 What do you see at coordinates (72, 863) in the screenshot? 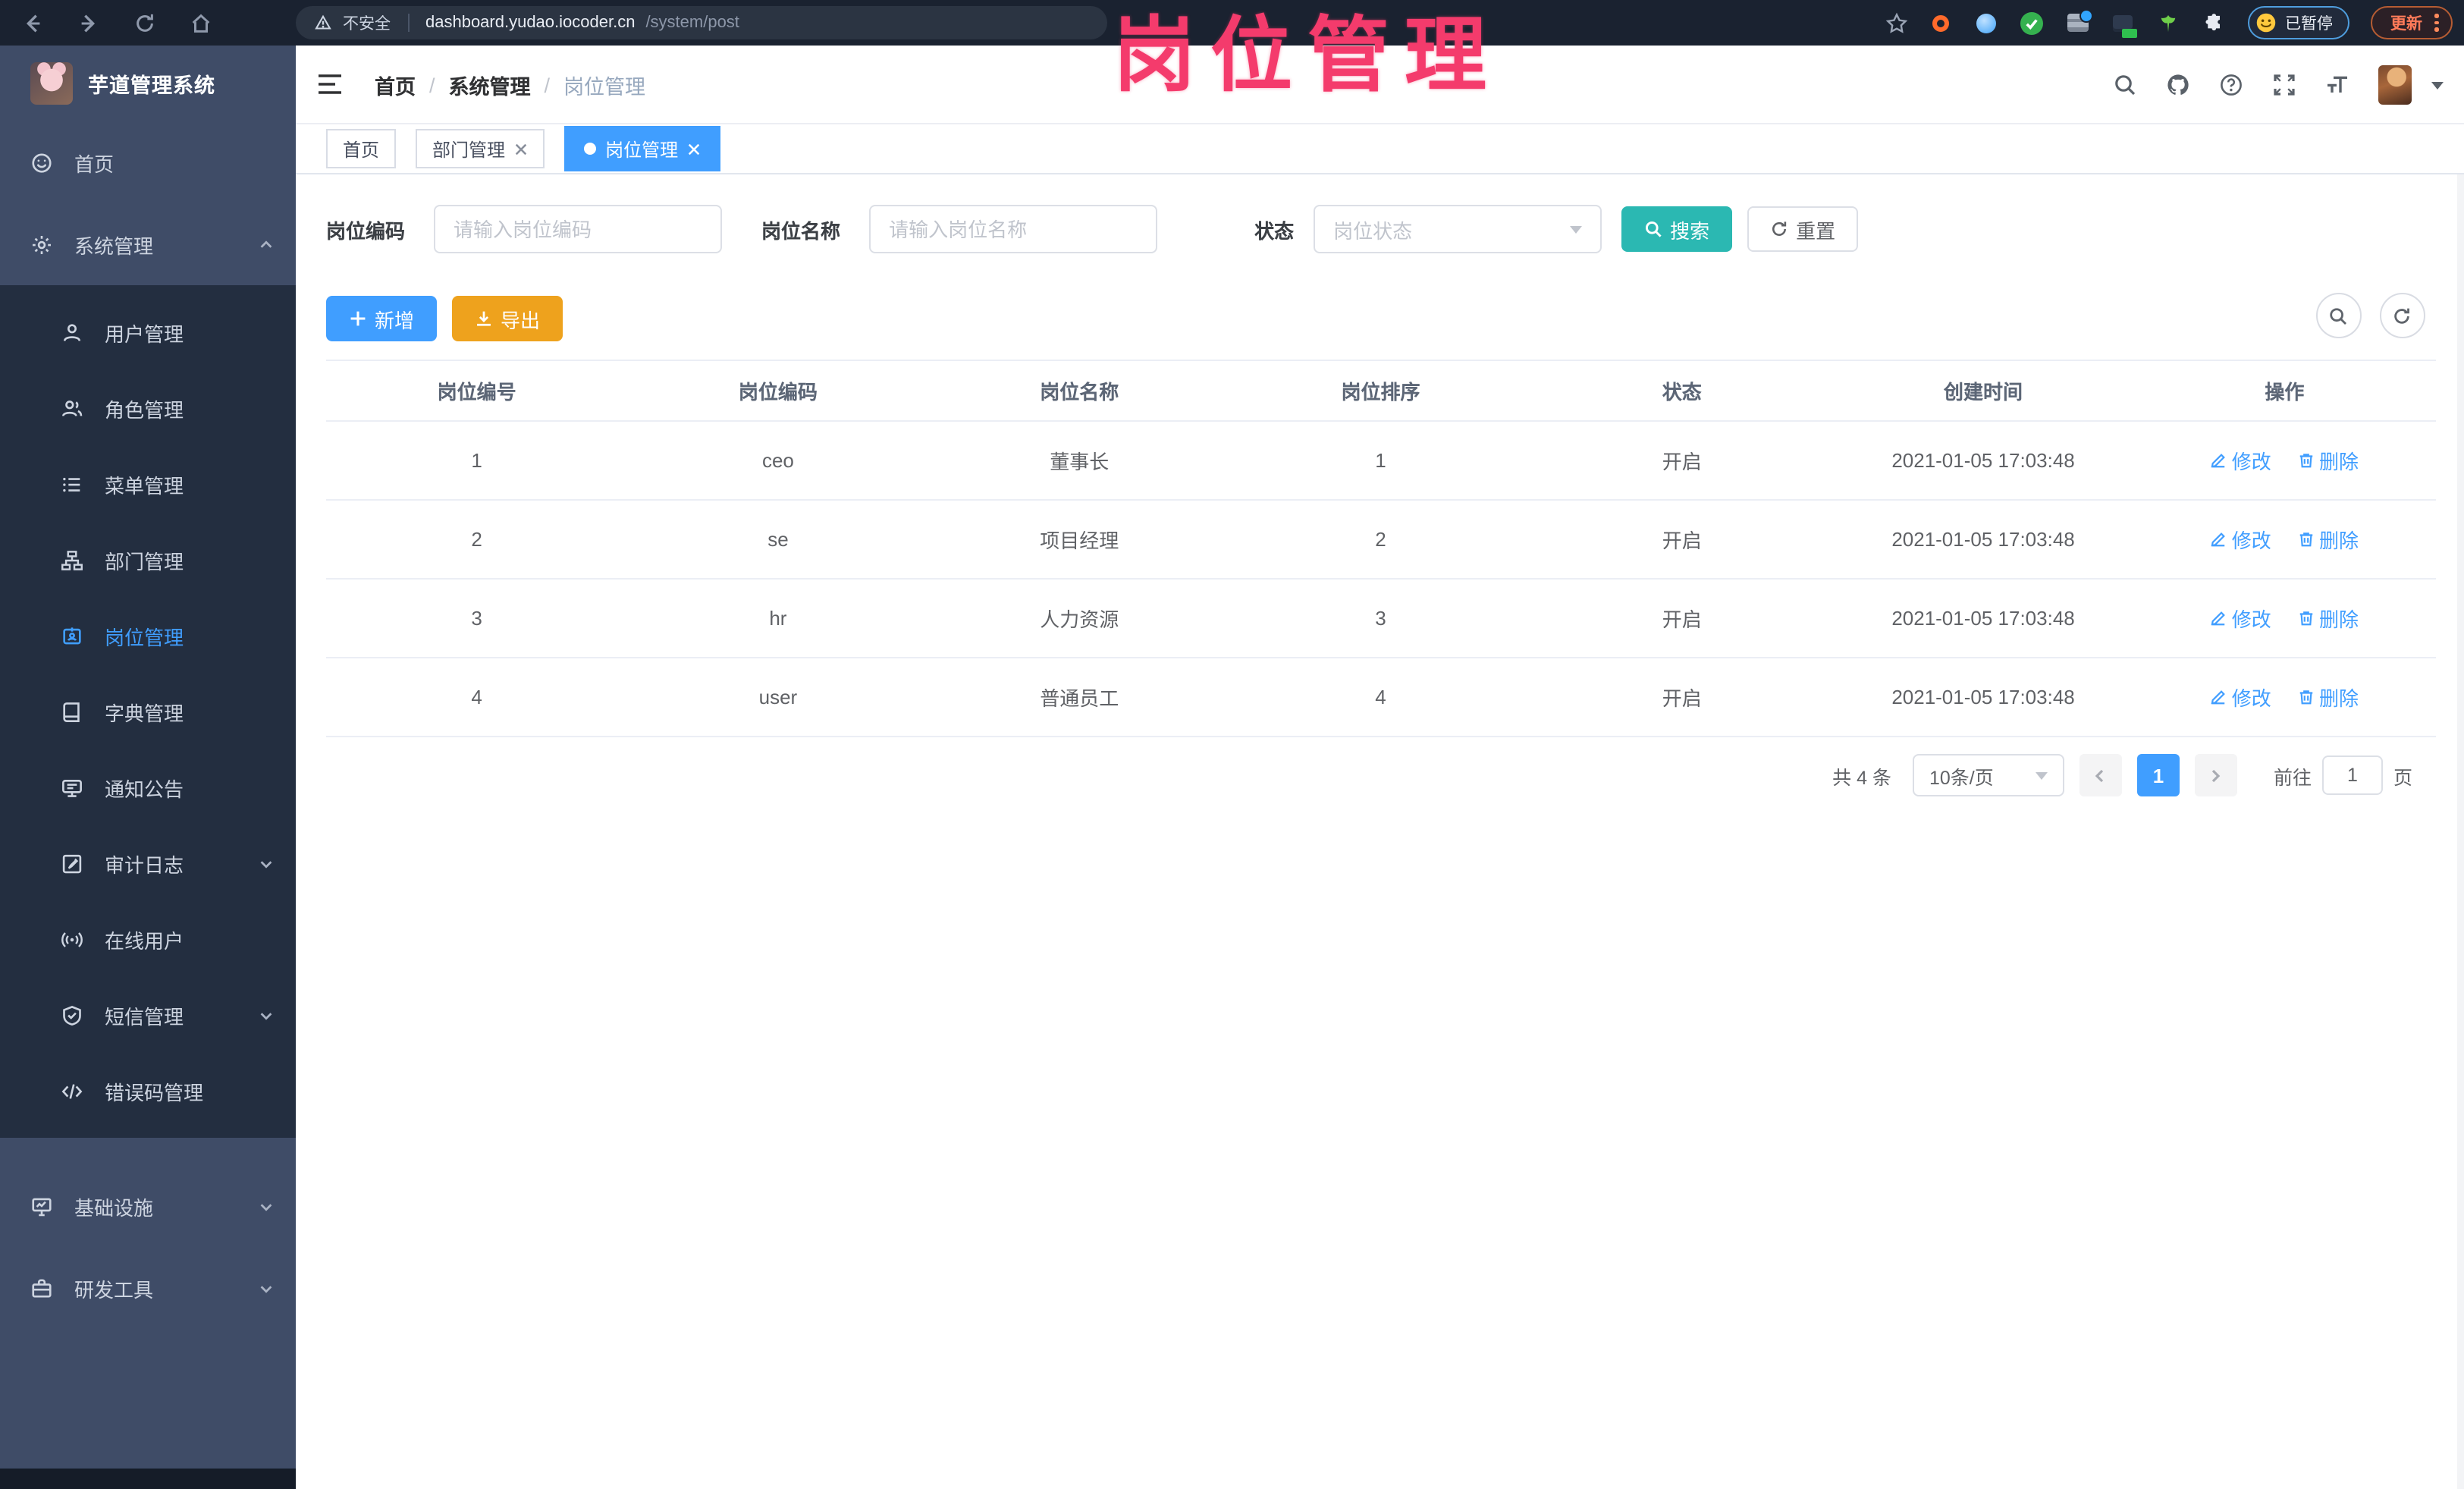
I see `audit-log-icon` at bounding box center [72, 863].